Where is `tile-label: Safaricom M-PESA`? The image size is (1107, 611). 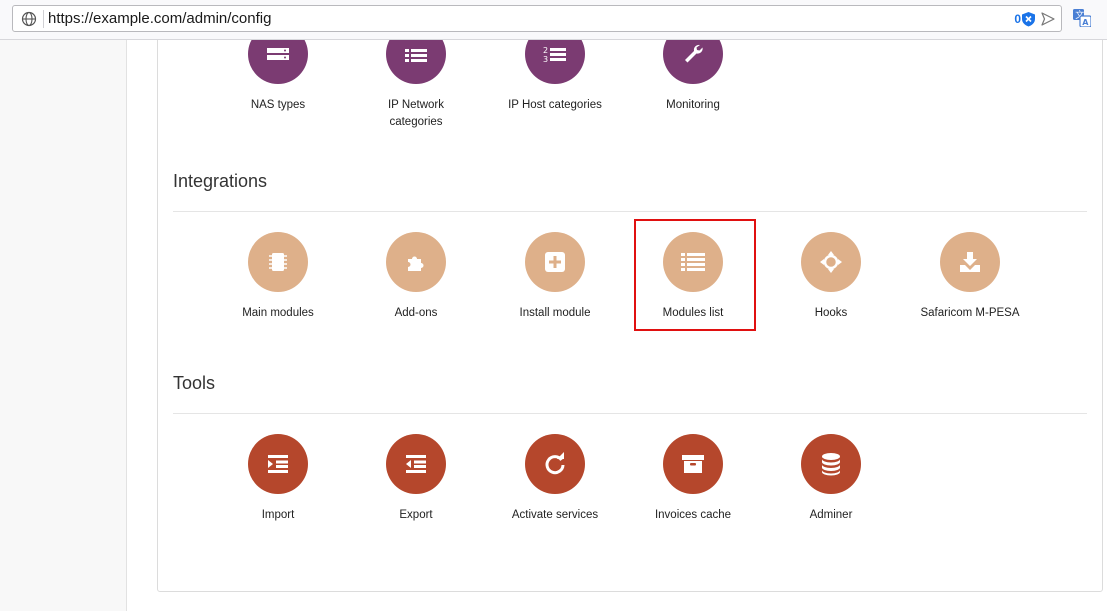
tile-label: Safaricom M-PESA is located at coordinates (970, 313).